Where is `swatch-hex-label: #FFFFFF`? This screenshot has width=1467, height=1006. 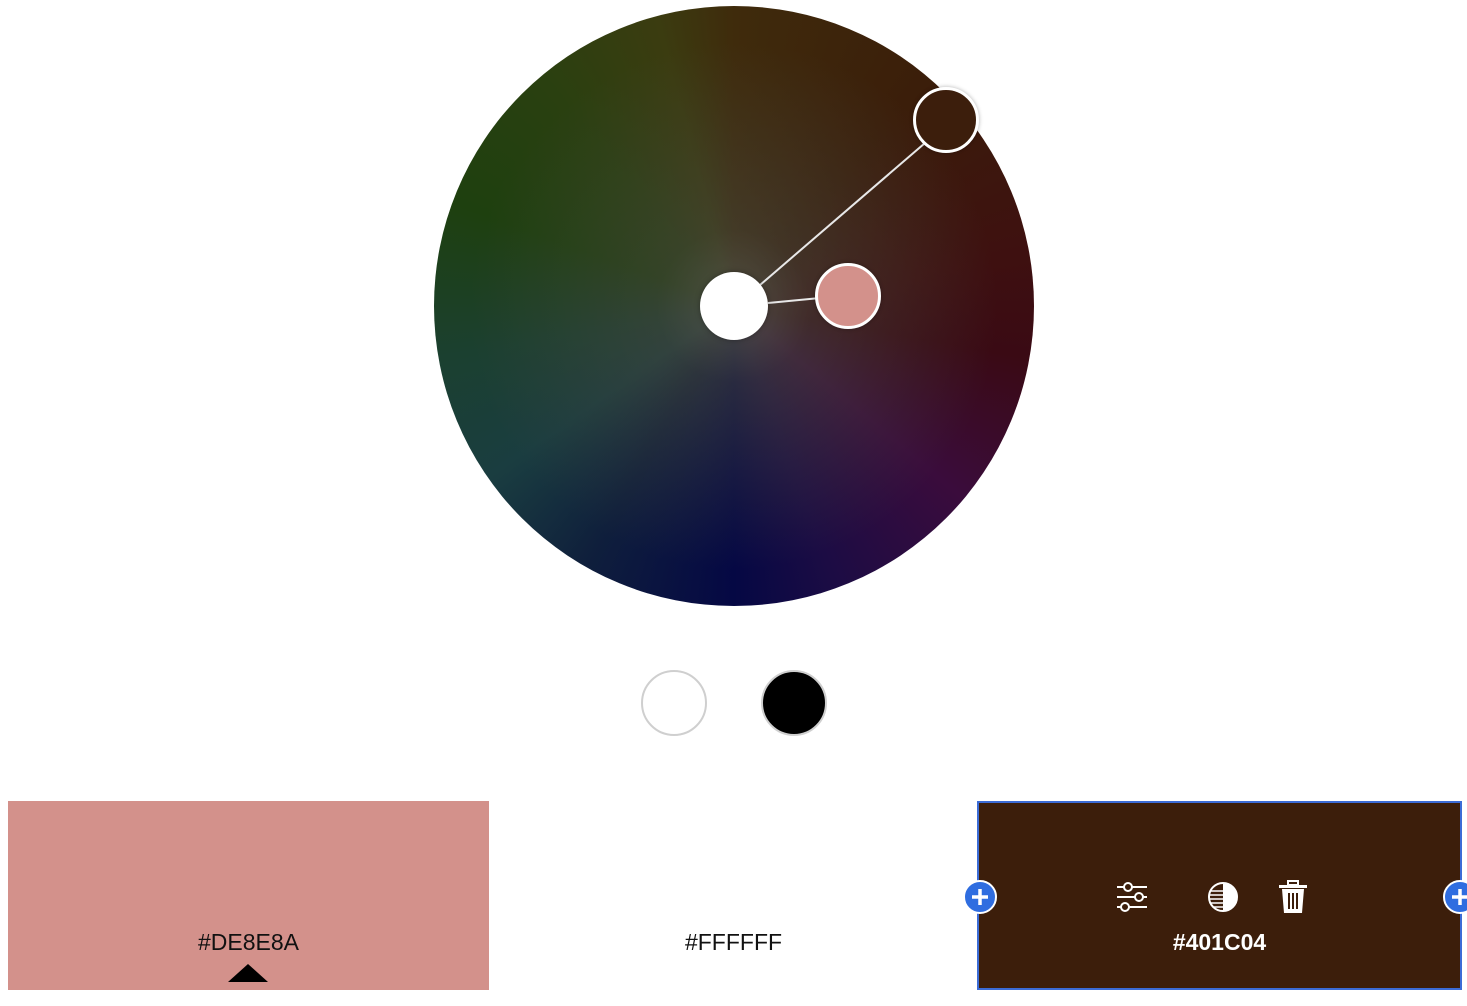
swatch-hex-label: #FFFFFF is located at coordinates (733, 942).